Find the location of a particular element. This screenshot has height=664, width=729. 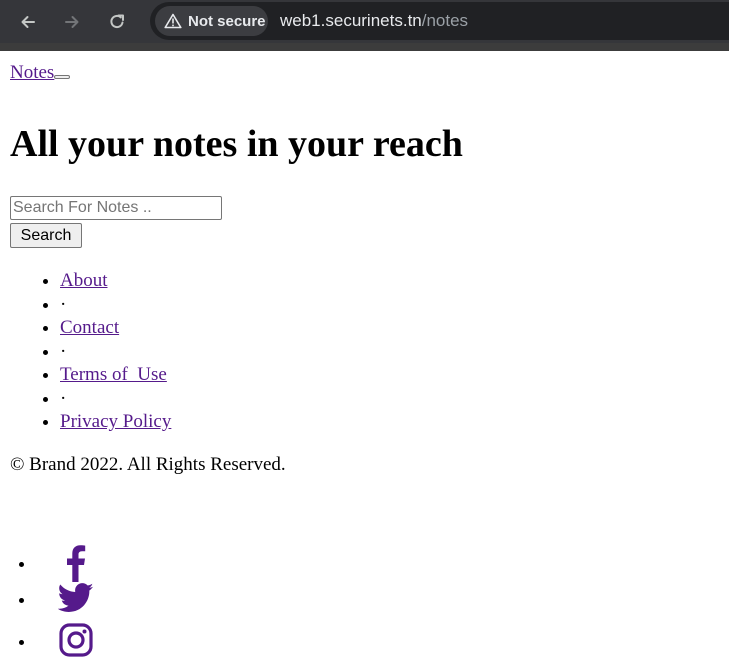

privacy-link: Privacy Policy is located at coordinates (115, 421).